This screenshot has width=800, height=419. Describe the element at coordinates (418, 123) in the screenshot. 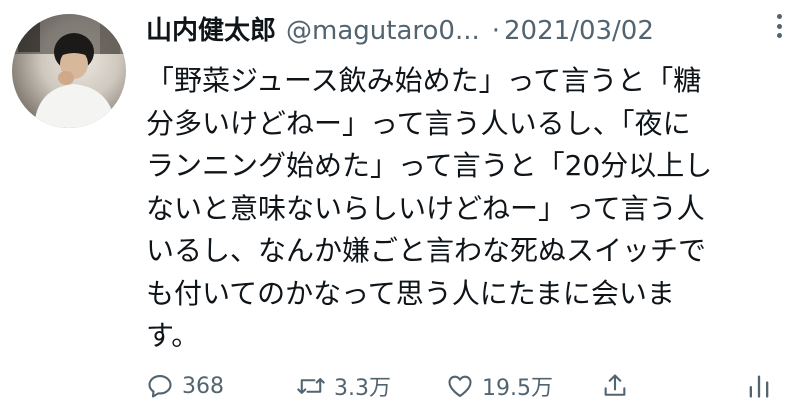

I see `tweet-text-line: 分多いけどねー」って言う人いるし、「夜に` at that location.